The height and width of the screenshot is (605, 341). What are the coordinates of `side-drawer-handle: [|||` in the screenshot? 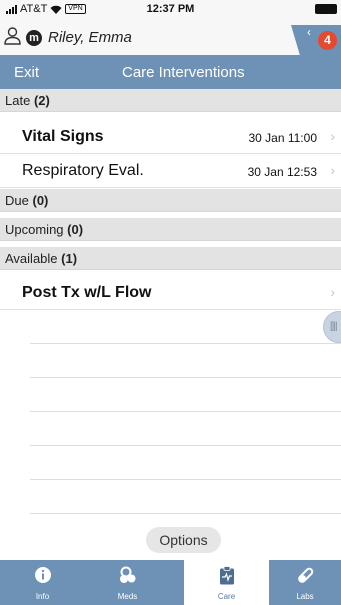 It's located at (332, 327).